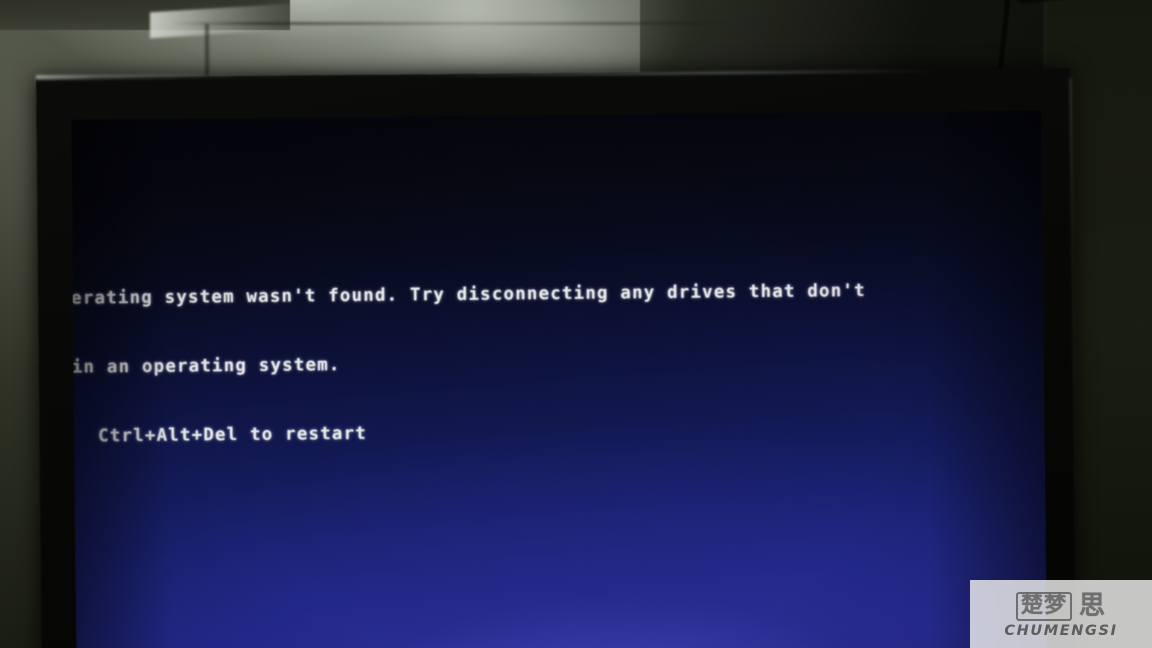 The image size is (1152, 648). I want to click on watermark-badge: 楚梦 思 CHUMENGSI, so click(1061, 614).